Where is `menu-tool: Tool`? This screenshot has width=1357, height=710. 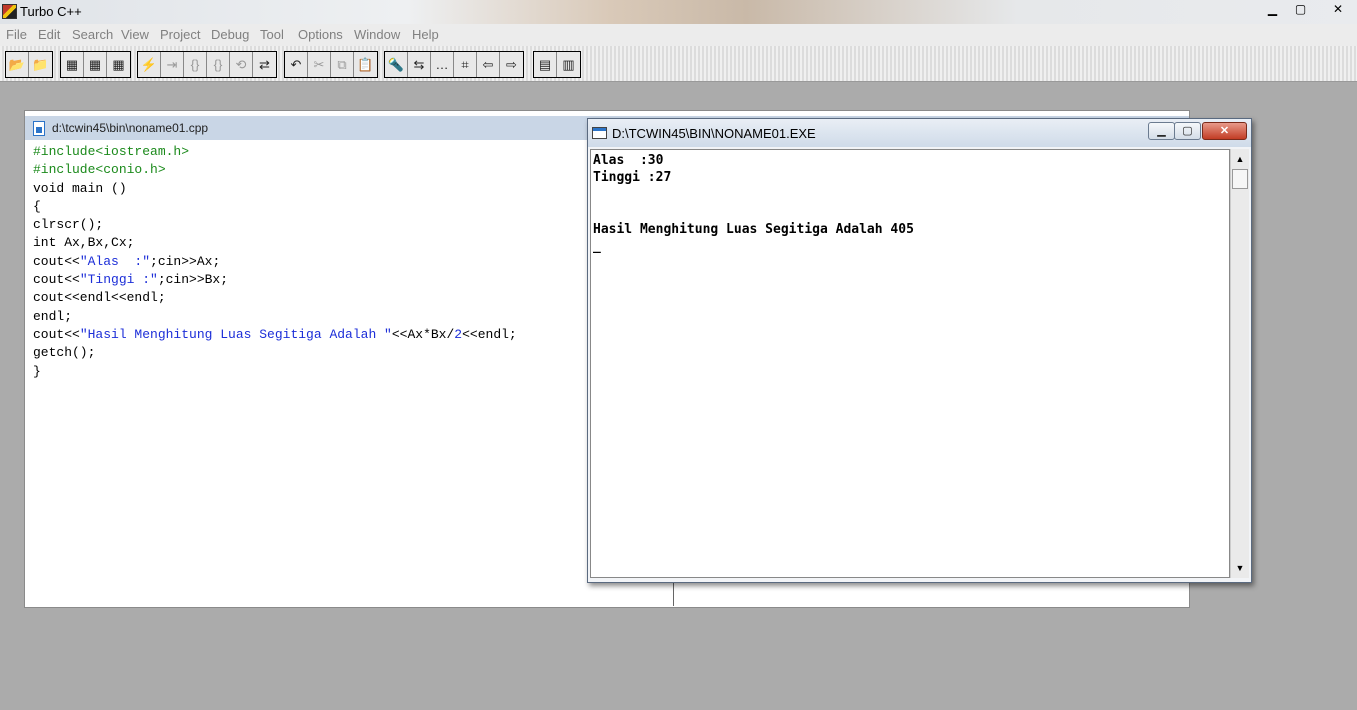
menu-tool: Tool is located at coordinates (272, 34).